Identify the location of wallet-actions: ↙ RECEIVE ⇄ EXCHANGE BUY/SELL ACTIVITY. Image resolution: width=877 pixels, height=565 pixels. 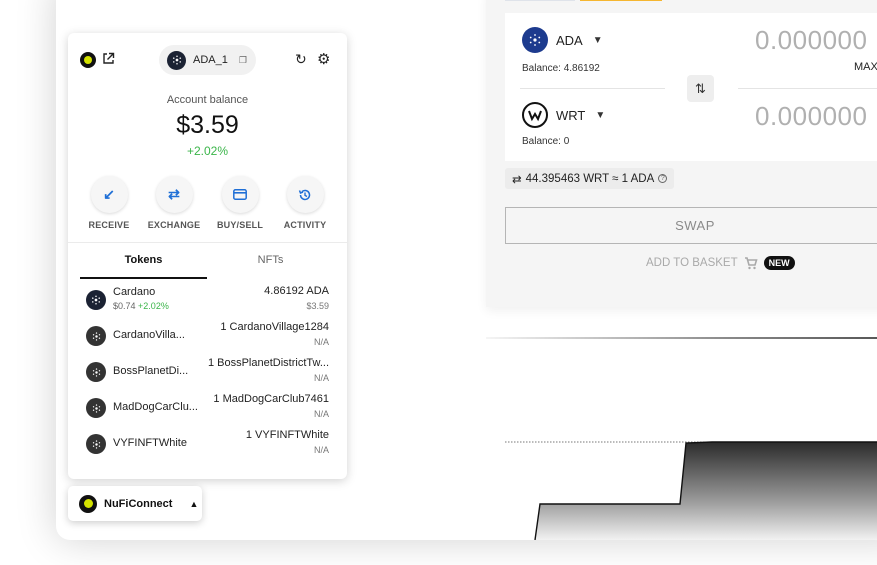
(207, 204).